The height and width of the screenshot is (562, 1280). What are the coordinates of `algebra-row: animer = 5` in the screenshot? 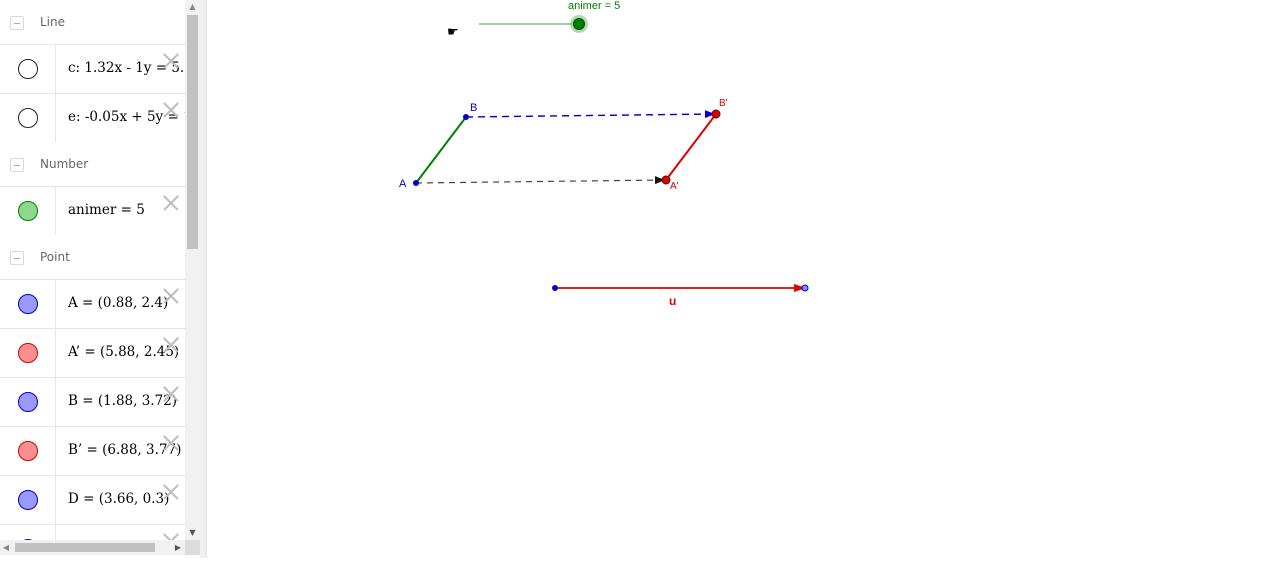 It's located at (92, 210).